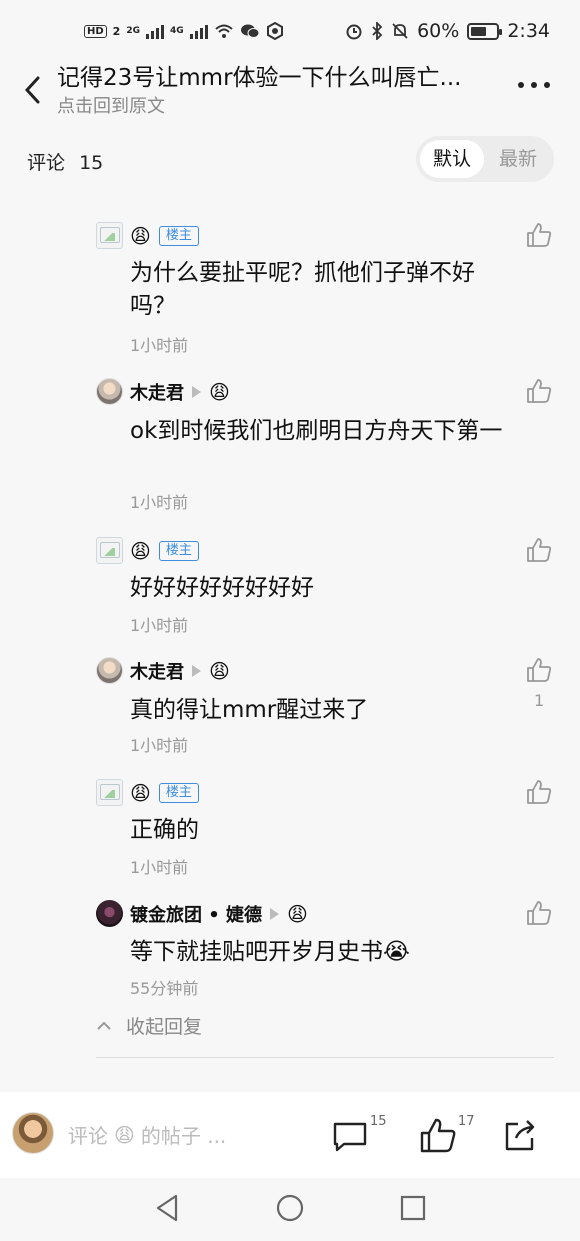  I want to click on sort-newest-tab: 最新, so click(518, 159).